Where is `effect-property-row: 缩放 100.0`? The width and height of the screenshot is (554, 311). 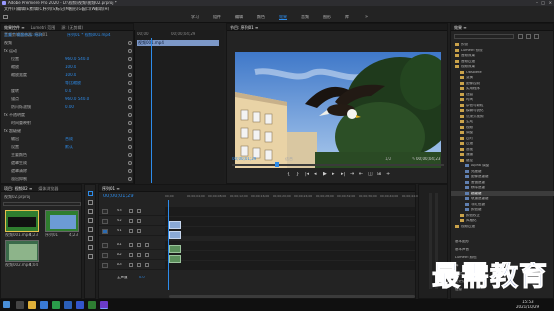 effect-property-row: 缩放 100.0 is located at coordinates (68, 67).